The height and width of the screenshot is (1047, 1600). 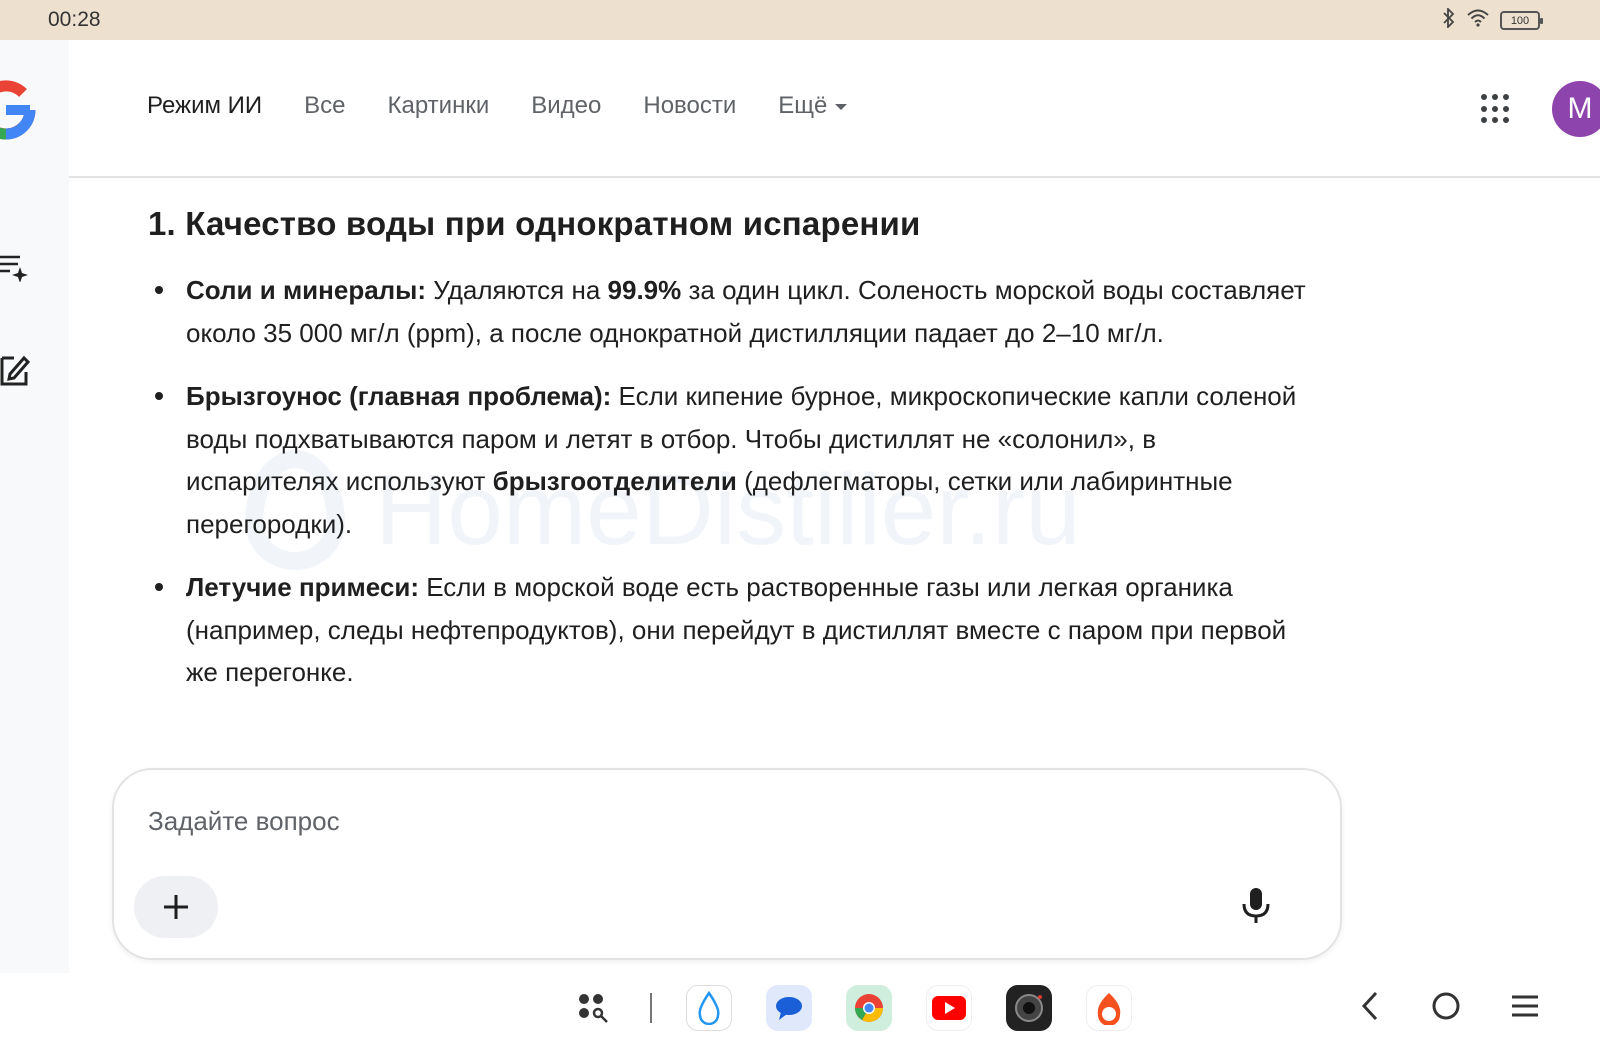 I want to click on system-nav, so click(x=1449, y=1008).